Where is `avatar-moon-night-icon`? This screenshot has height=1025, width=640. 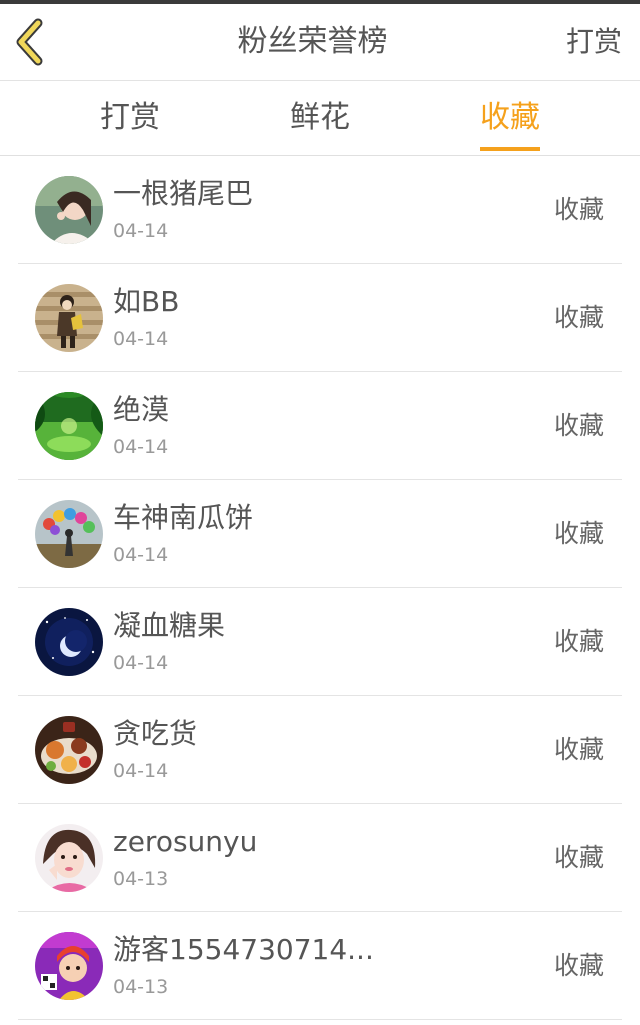
avatar-moon-night-icon is located at coordinates (69, 642).